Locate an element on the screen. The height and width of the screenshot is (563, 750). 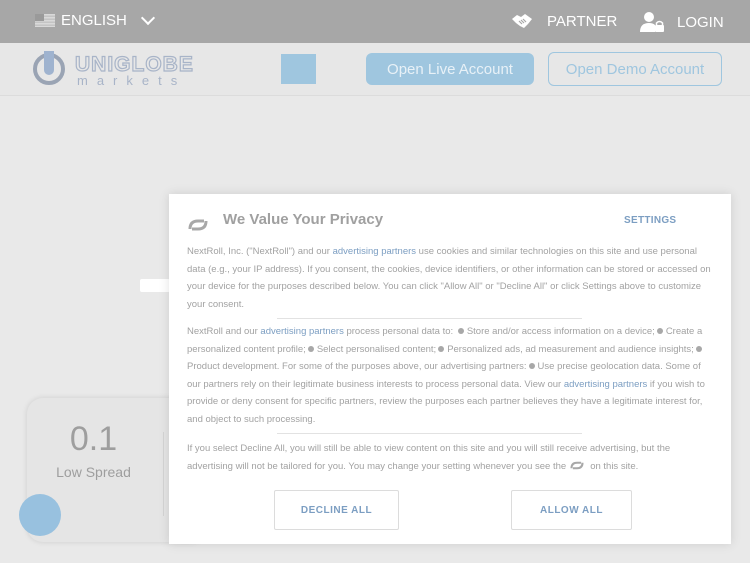
chevron-down-icon is located at coordinates (147, 18).